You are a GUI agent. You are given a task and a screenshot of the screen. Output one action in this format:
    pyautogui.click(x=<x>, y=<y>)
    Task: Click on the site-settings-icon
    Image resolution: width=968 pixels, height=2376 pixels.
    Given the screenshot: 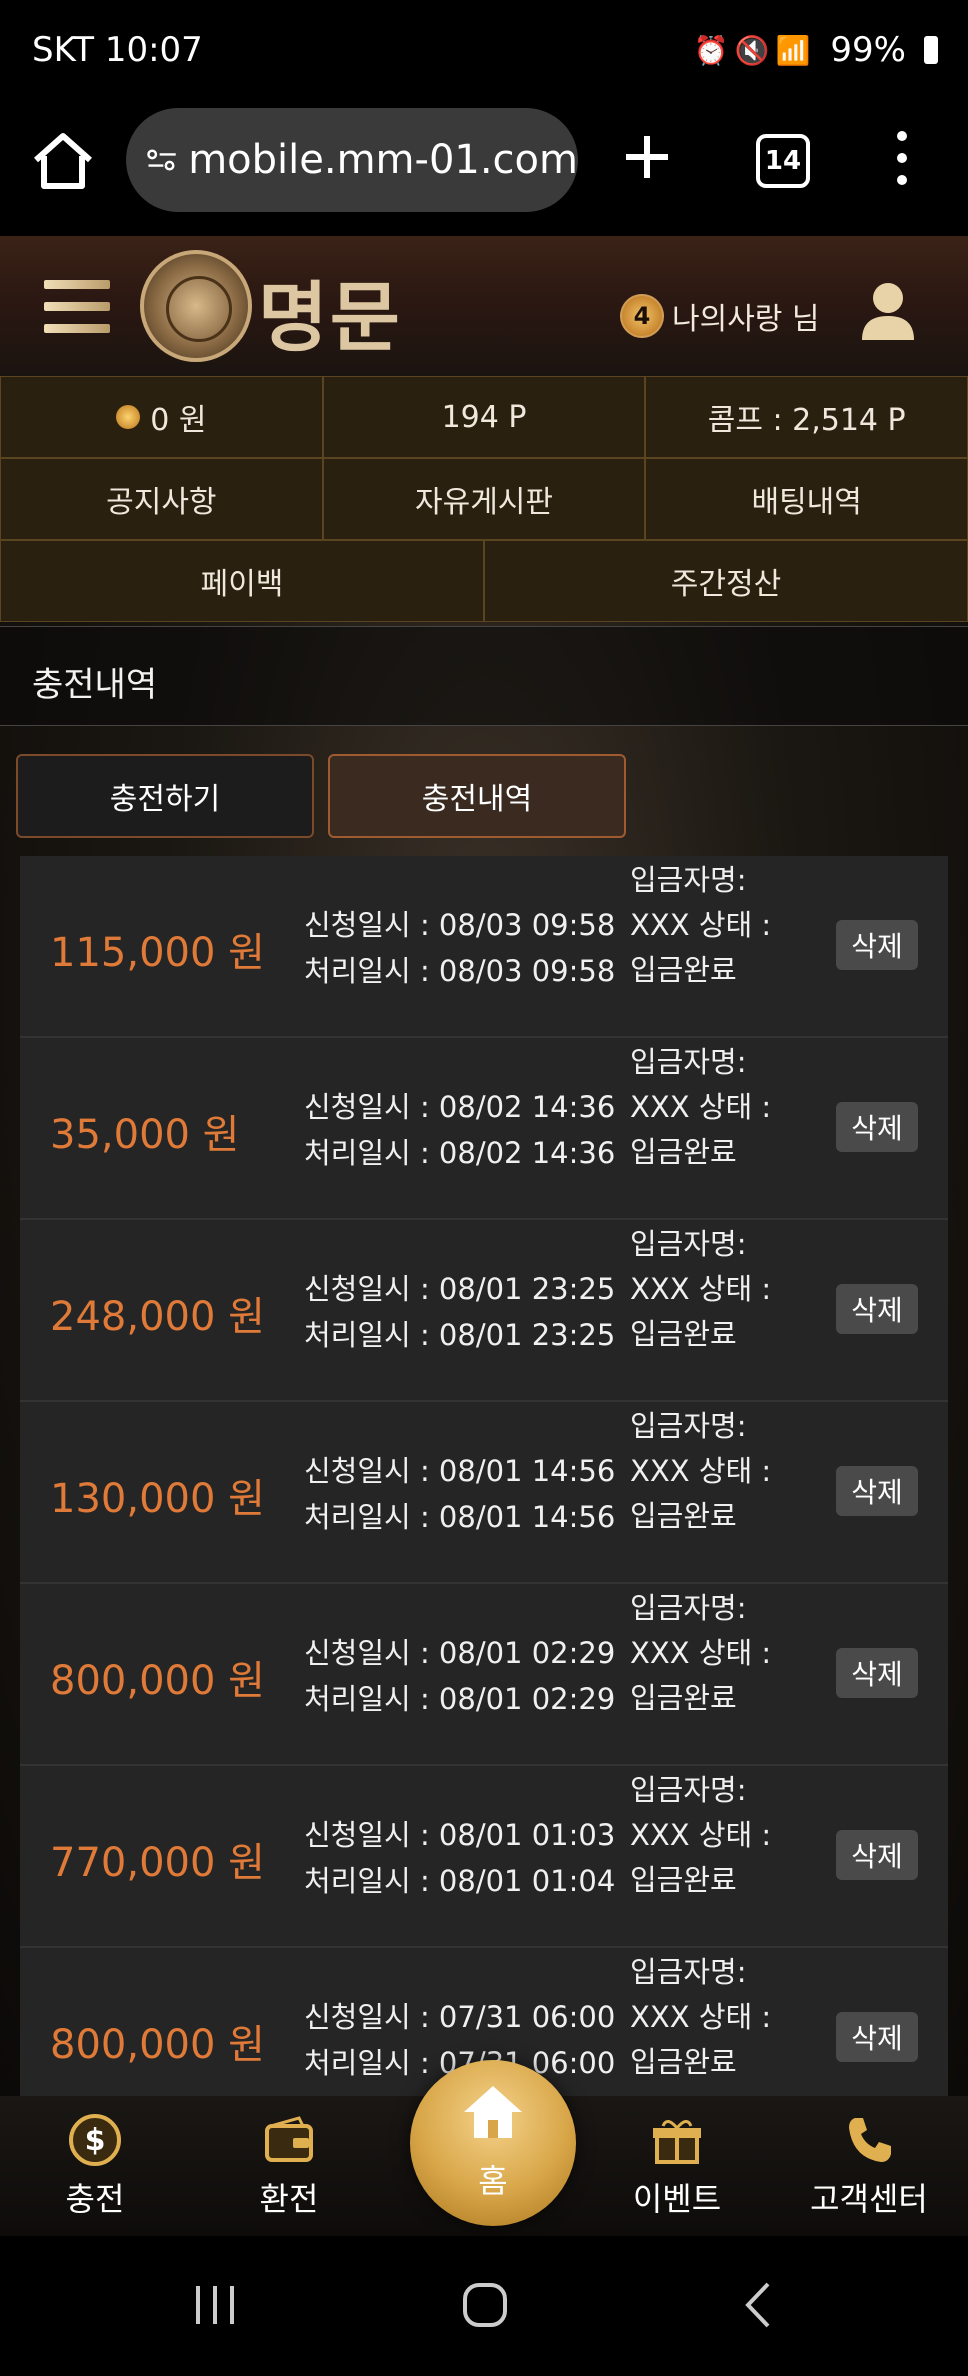 What is the action you would take?
    pyautogui.click(x=162, y=160)
    